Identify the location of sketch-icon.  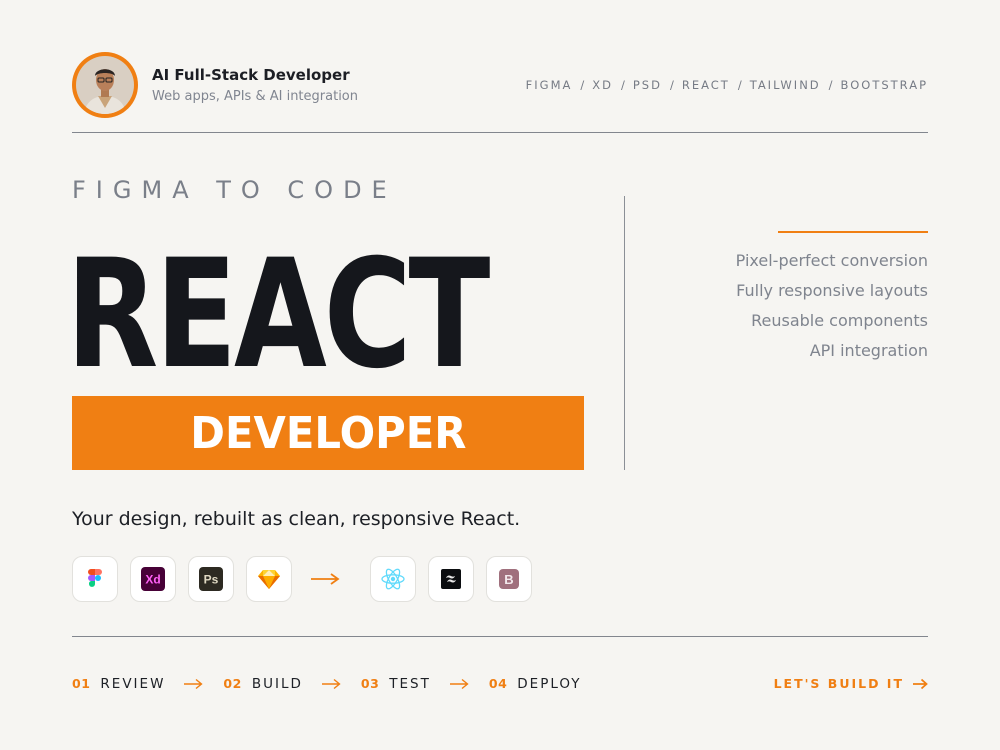
(269, 579).